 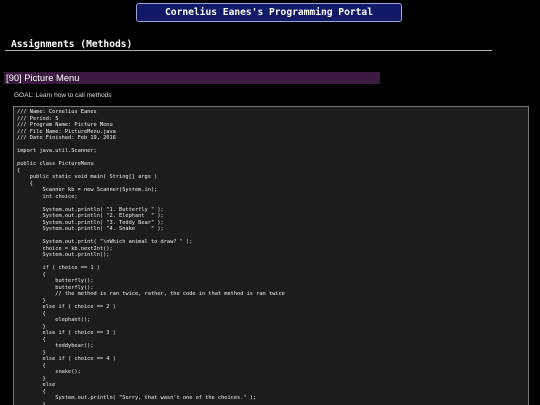 I want to click on assignment-title-bar: [90] Picture Menu, so click(x=192, y=78).